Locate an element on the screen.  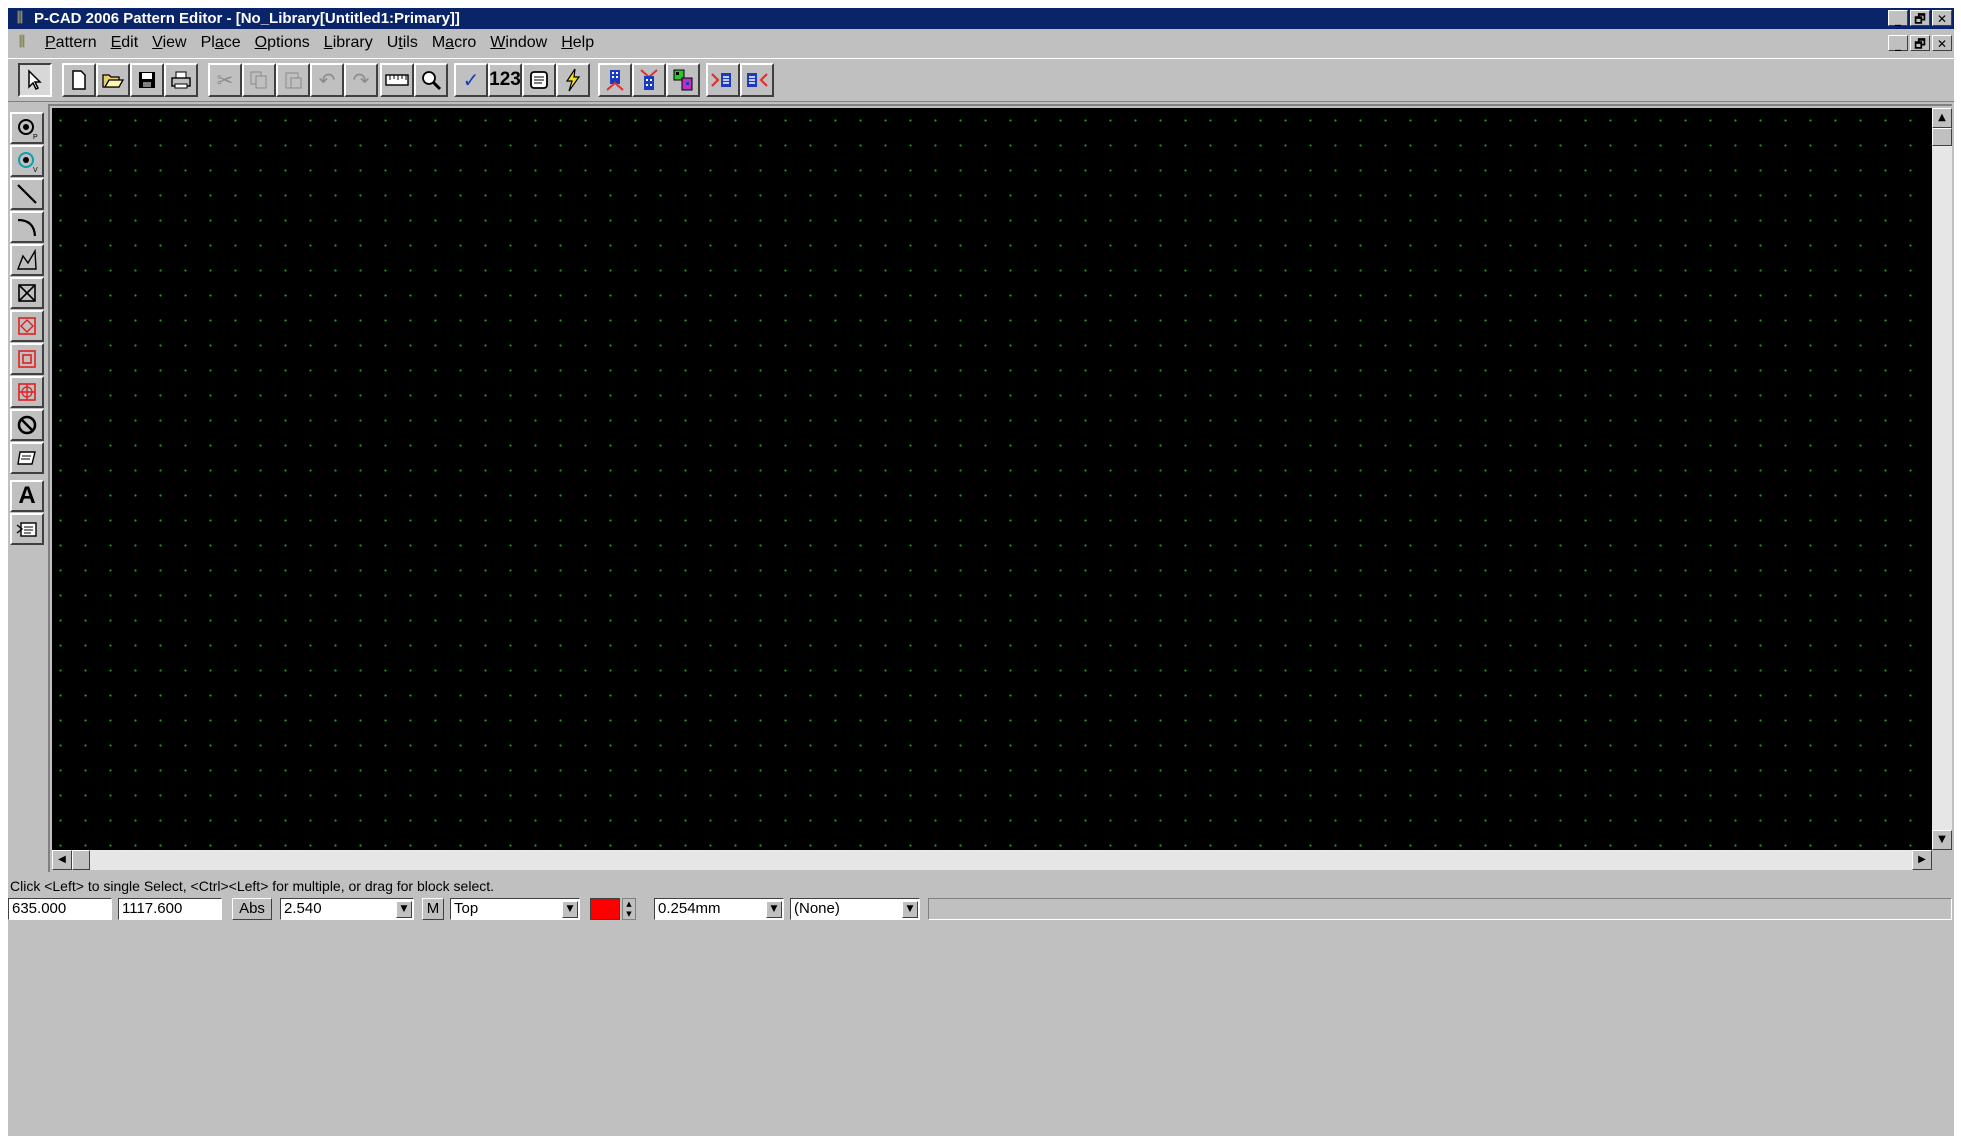
restore-button: 🗗 is located at coordinates (1920, 18).